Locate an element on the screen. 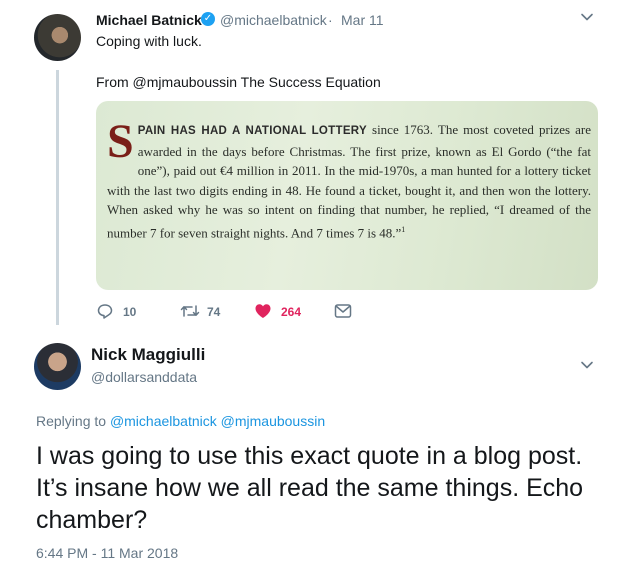 The height and width of the screenshot is (572, 628). author-handle: @michaelbatnick is located at coordinates (273, 20).